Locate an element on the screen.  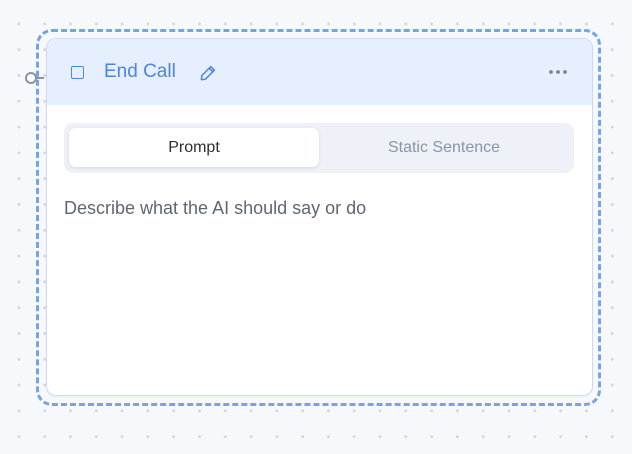
more-horizontal-icon is located at coordinates (558, 72).